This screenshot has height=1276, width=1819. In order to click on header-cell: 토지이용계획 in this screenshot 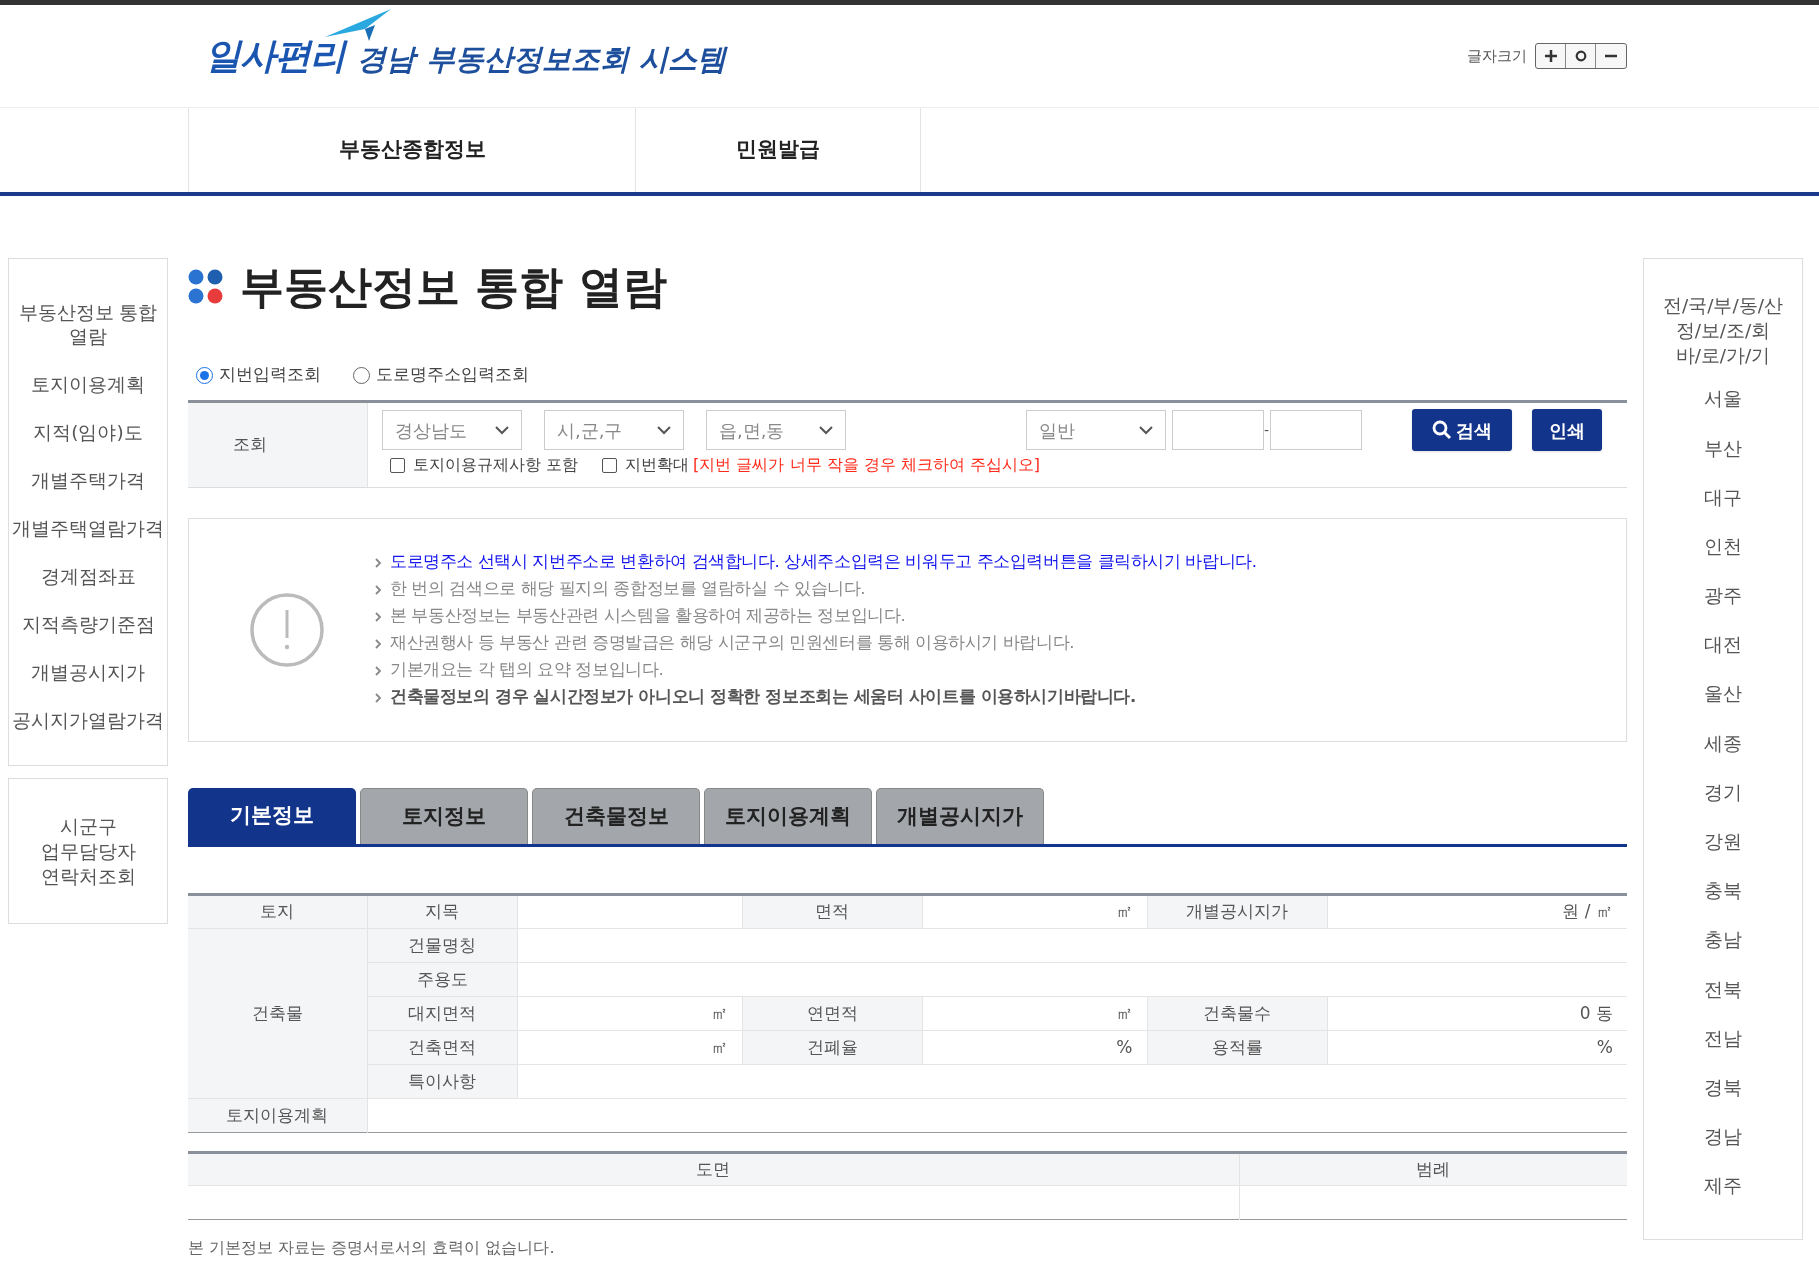, I will do `click(277, 1115)`.